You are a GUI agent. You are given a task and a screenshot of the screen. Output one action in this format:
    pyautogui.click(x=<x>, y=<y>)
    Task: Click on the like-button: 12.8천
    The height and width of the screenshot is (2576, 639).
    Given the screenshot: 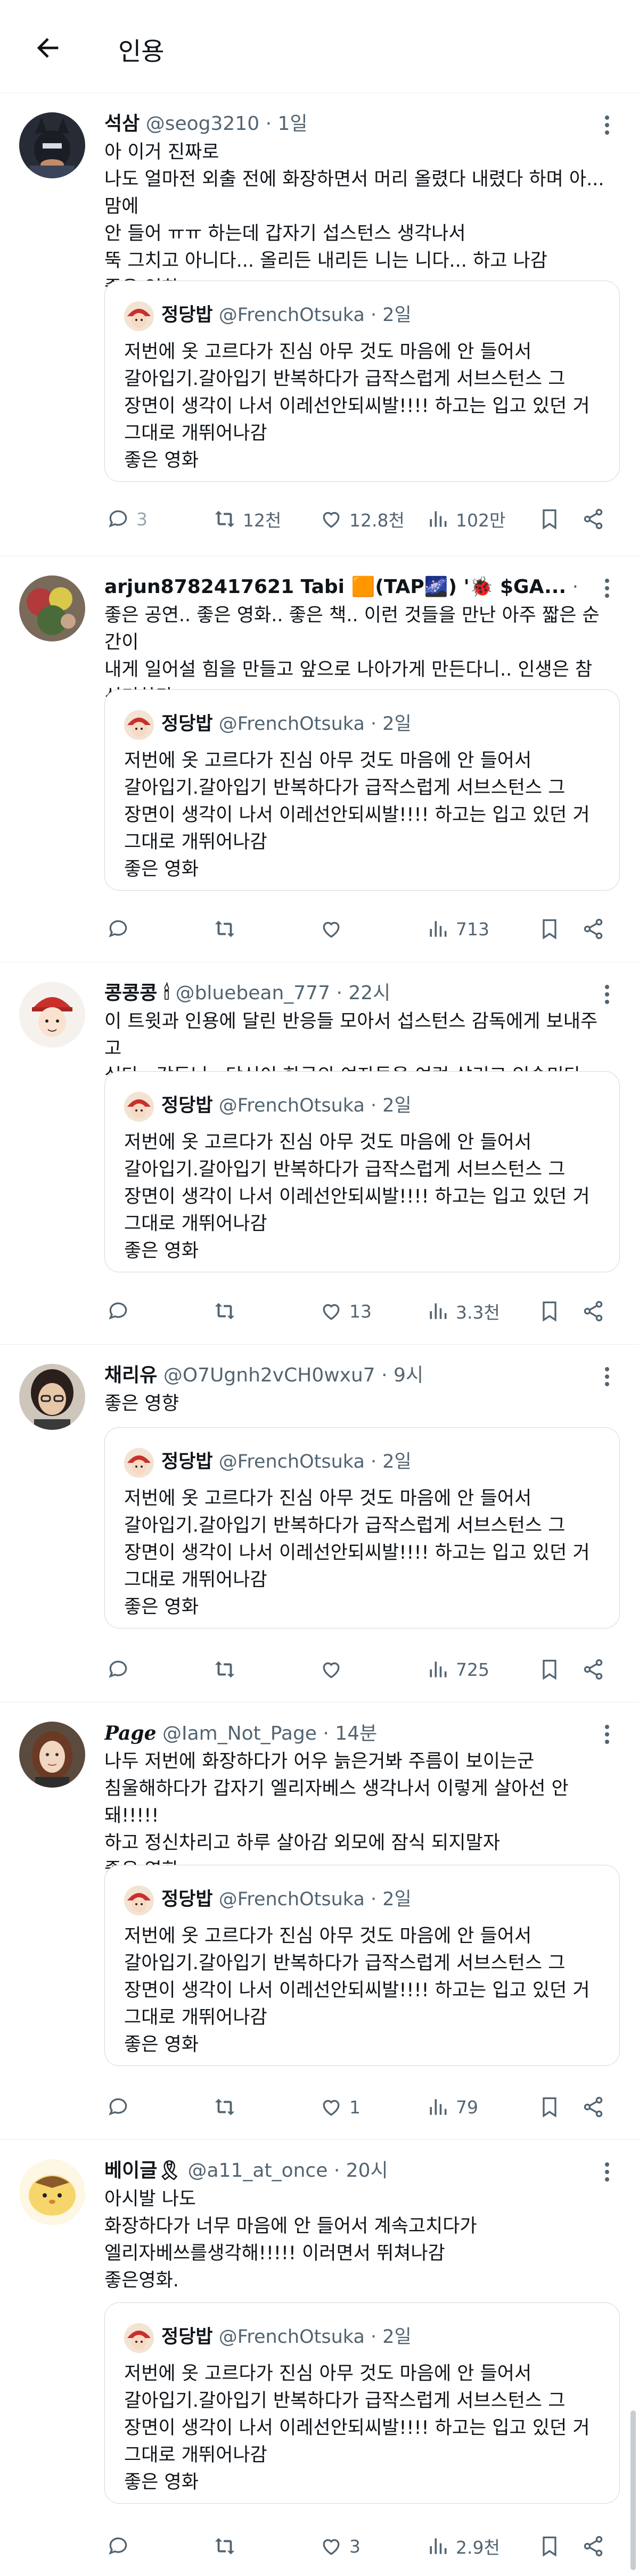 What is the action you would take?
    pyautogui.click(x=361, y=519)
    